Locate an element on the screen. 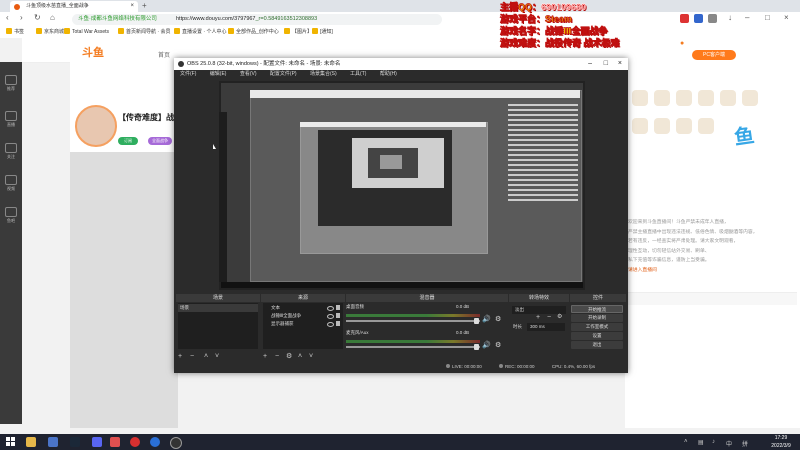  transition-gear-icon: ⚙ is located at coordinates (559, 317).